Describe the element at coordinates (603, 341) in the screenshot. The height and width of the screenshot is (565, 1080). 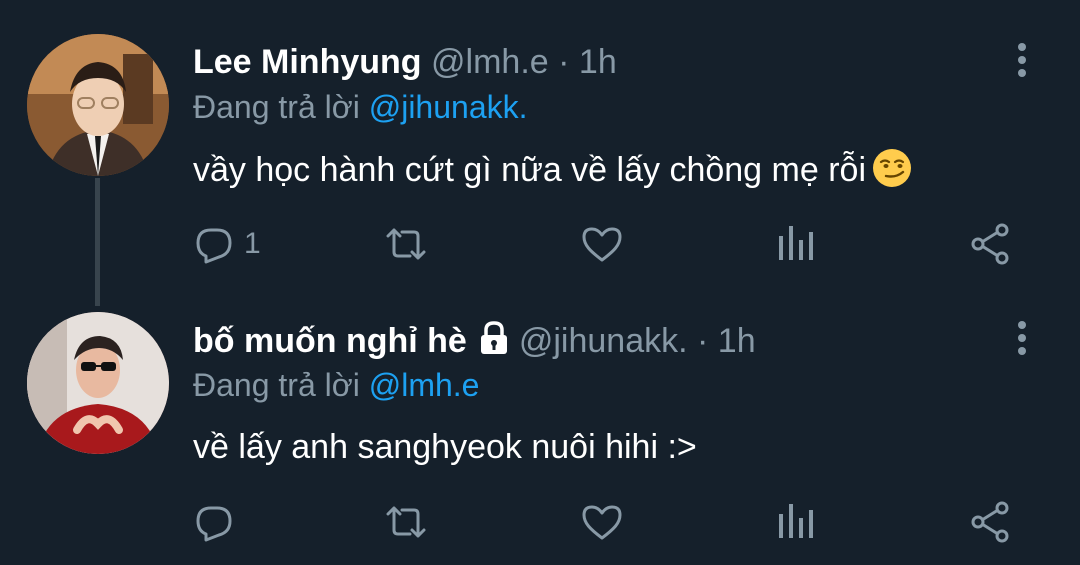
I see `user-handle: @jihunakk.` at that location.